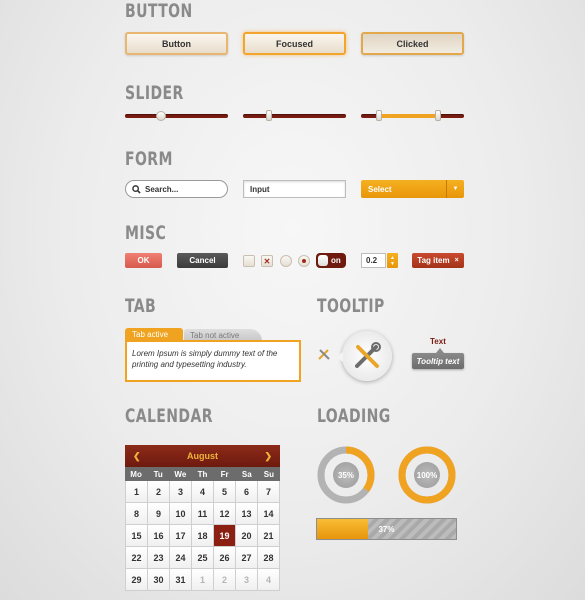  I want to click on checkbox-checked: ✕, so click(267, 261).